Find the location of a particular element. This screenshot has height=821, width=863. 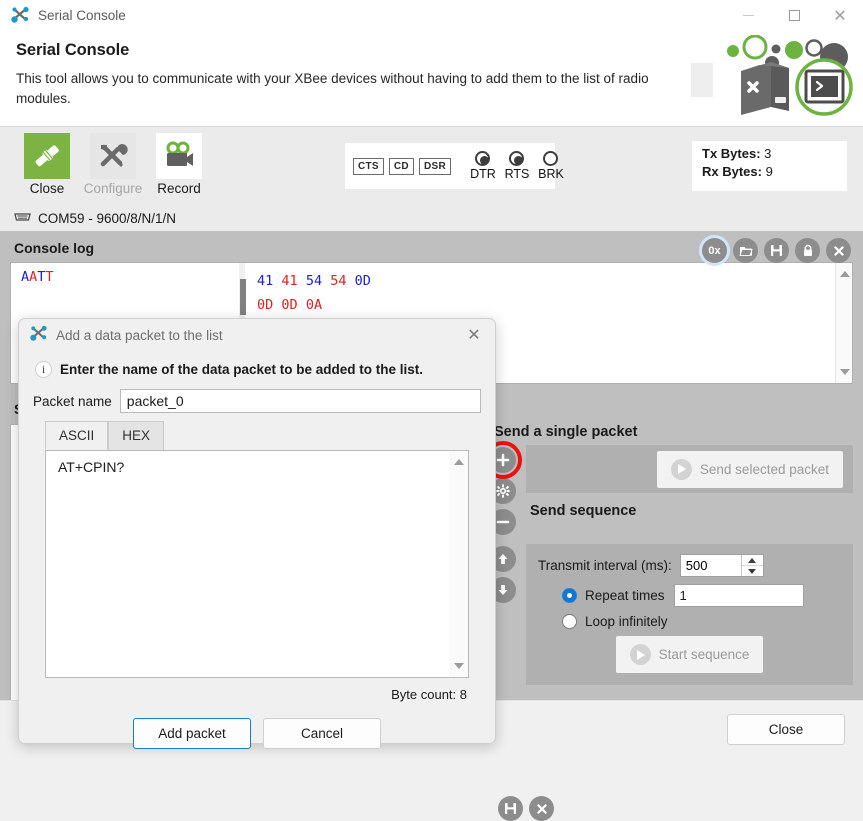

toolbar-button-record: Record is located at coordinates (179, 164).